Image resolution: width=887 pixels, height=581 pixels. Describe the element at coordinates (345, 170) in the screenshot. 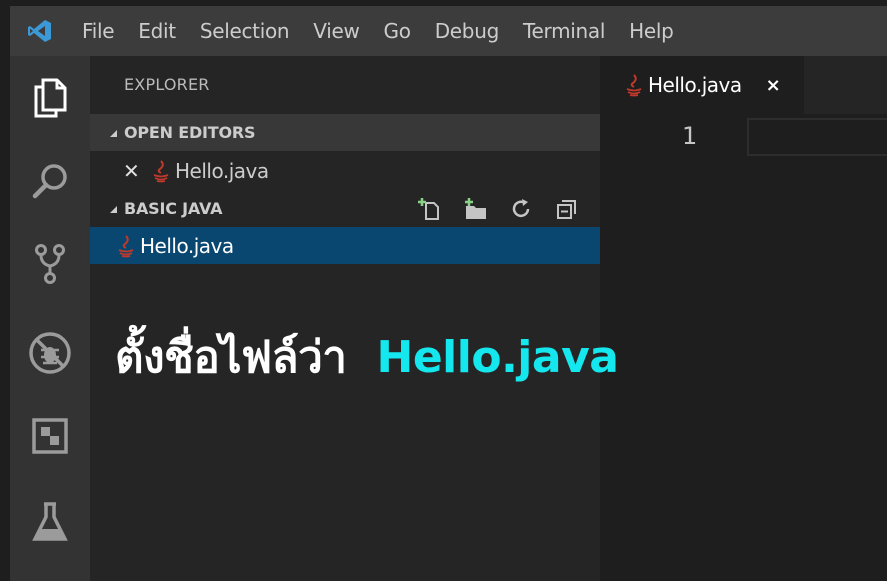

I see `open-editor-item: ✕ Hello.java` at that location.